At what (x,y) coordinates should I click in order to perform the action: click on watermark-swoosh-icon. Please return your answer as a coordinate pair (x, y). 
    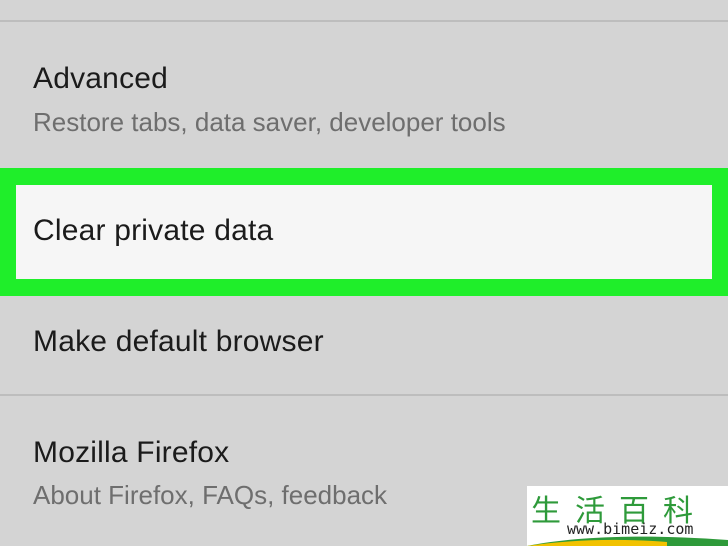
    Looking at the image, I should click on (627, 541).